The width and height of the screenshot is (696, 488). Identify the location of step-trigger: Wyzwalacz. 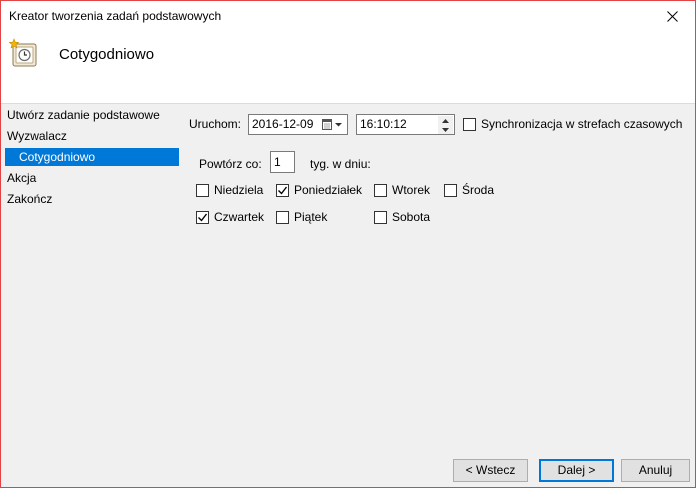
(37, 136).